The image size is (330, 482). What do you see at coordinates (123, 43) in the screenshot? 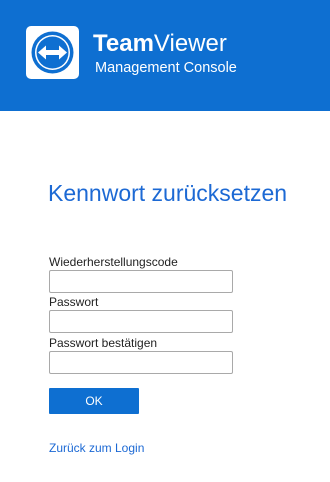
I see `brand-name-bold: Team` at bounding box center [123, 43].